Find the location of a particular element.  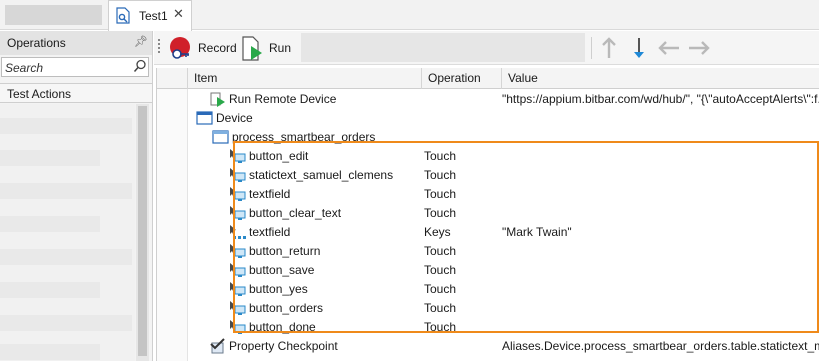

value-cell: "Mark Twain" is located at coordinates (660, 232).